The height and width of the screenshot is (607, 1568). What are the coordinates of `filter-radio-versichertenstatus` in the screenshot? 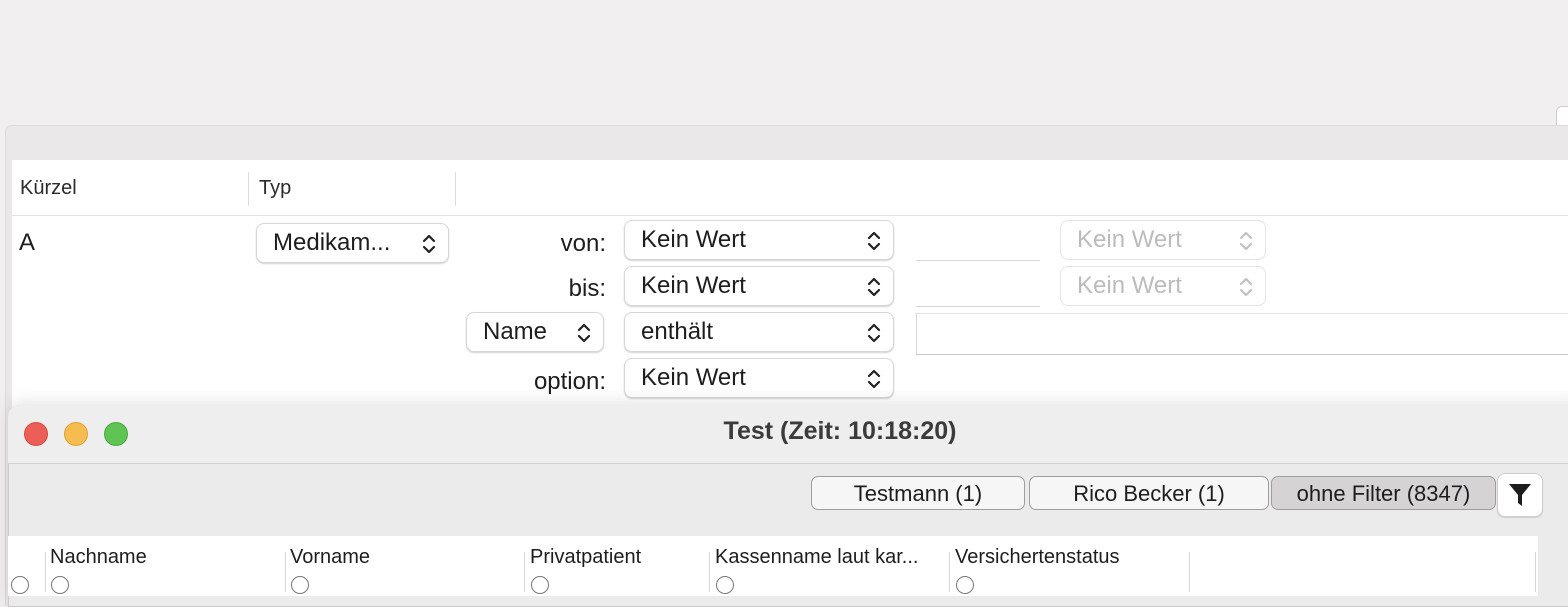 It's located at (965, 585).